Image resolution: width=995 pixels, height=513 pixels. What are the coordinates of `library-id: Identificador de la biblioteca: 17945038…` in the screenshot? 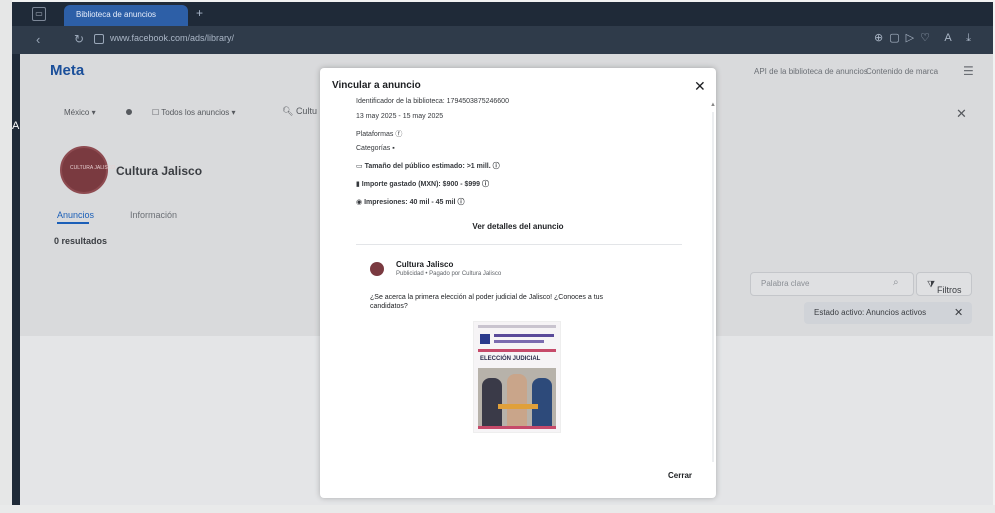 It's located at (432, 101).